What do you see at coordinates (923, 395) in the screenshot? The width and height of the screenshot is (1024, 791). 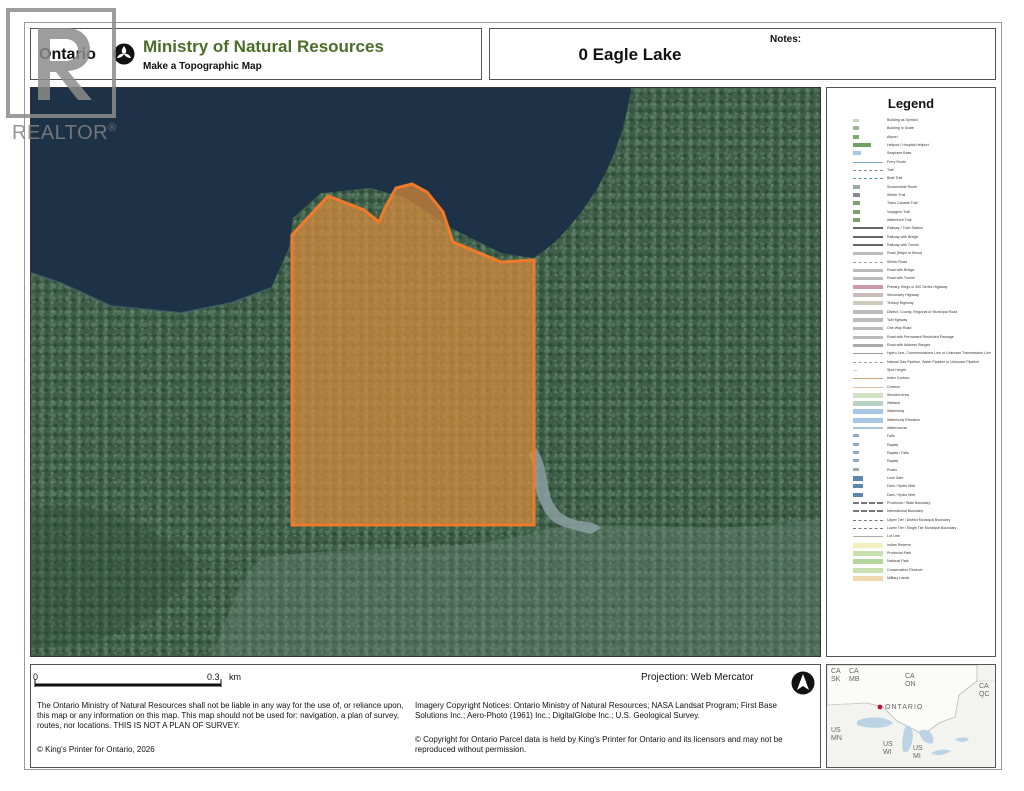 I see `legend-item: Wooded Area` at bounding box center [923, 395].